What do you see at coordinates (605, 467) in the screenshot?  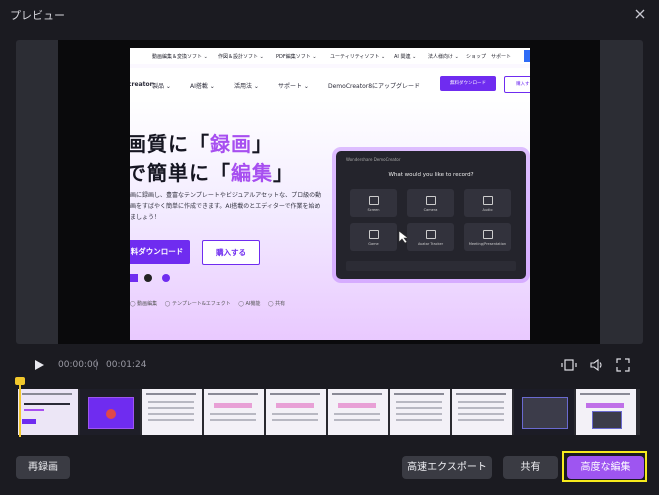 I see `advanced-edit-button: 高度な編集` at bounding box center [605, 467].